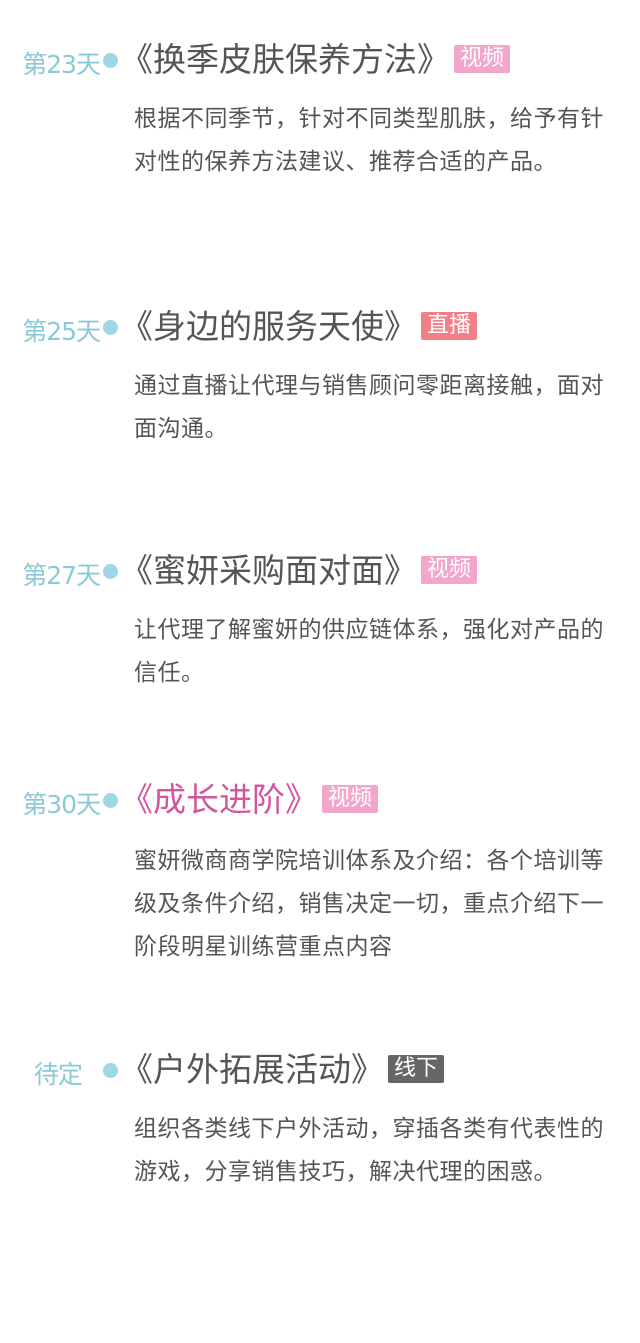 The image size is (640, 1343). What do you see at coordinates (369, 1150) in the screenshot?
I see `entry-description: 组织各类线下户外活动，穿插各类有代表性的游戏，分享销售技巧，解决代理的困惑。` at bounding box center [369, 1150].